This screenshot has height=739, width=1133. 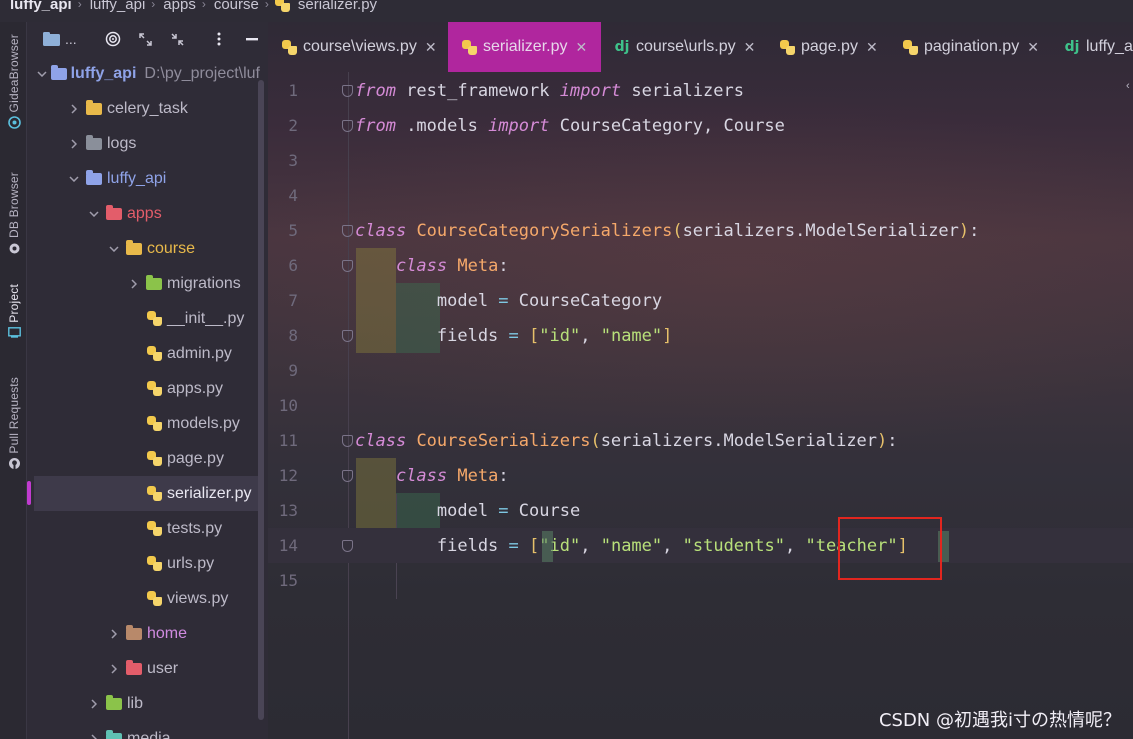 I want to click on tree-folder-luffyapi: luffy_api D:\py_project\luf, so click(x=143, y=73).